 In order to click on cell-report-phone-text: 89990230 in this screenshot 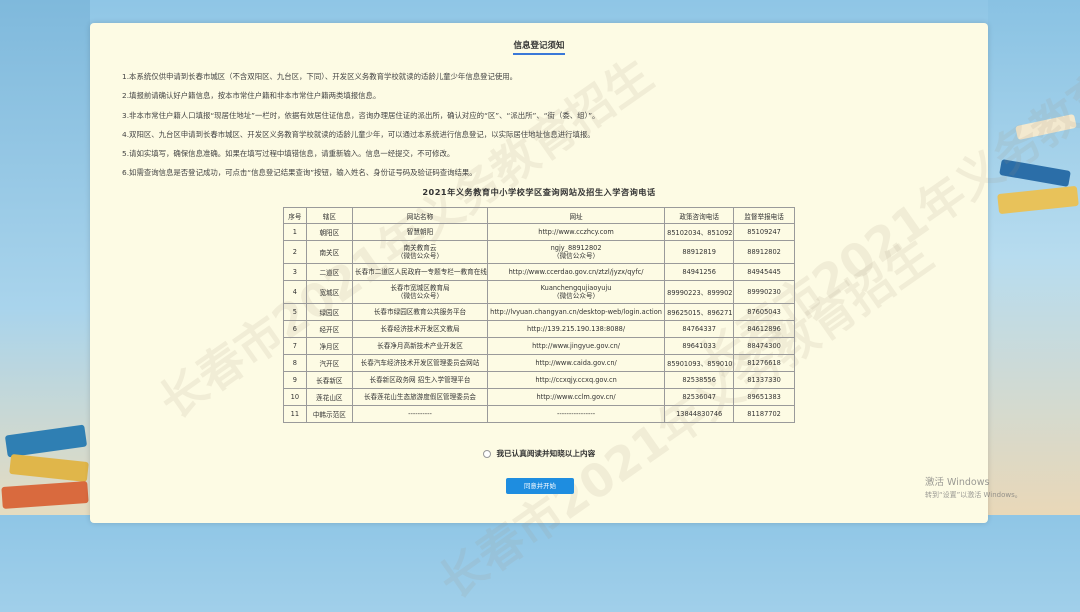, I will do `click(764, 292)`.